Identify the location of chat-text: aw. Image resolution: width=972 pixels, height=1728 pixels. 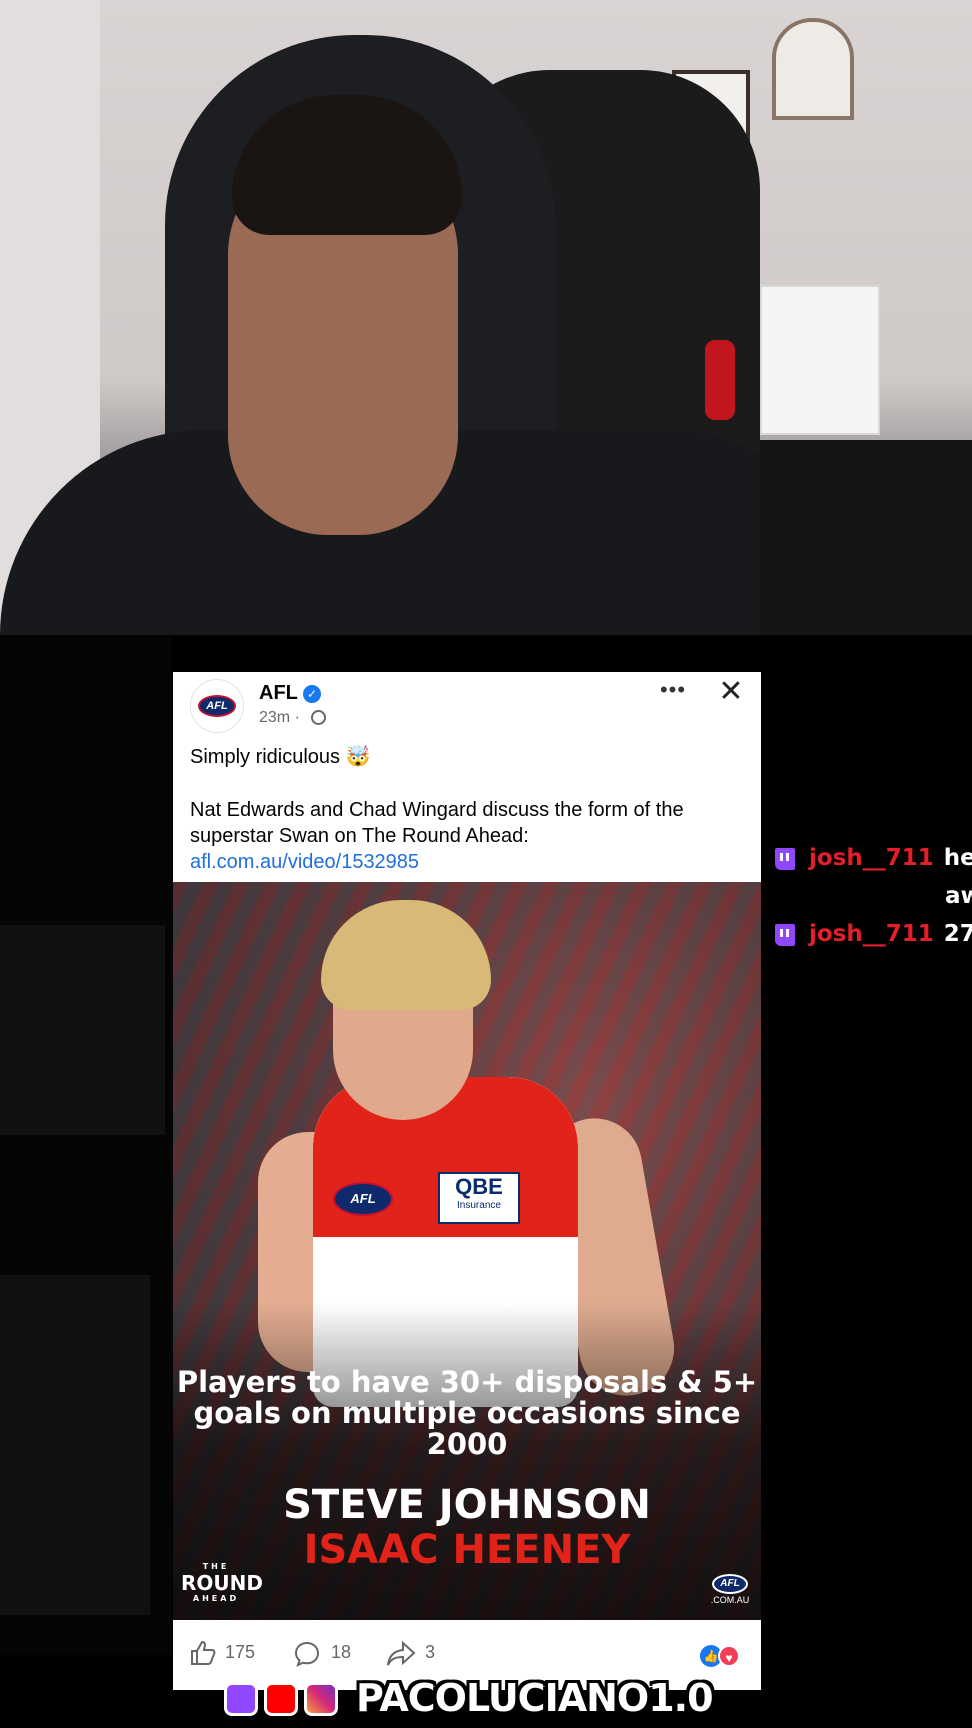
(958, 896).